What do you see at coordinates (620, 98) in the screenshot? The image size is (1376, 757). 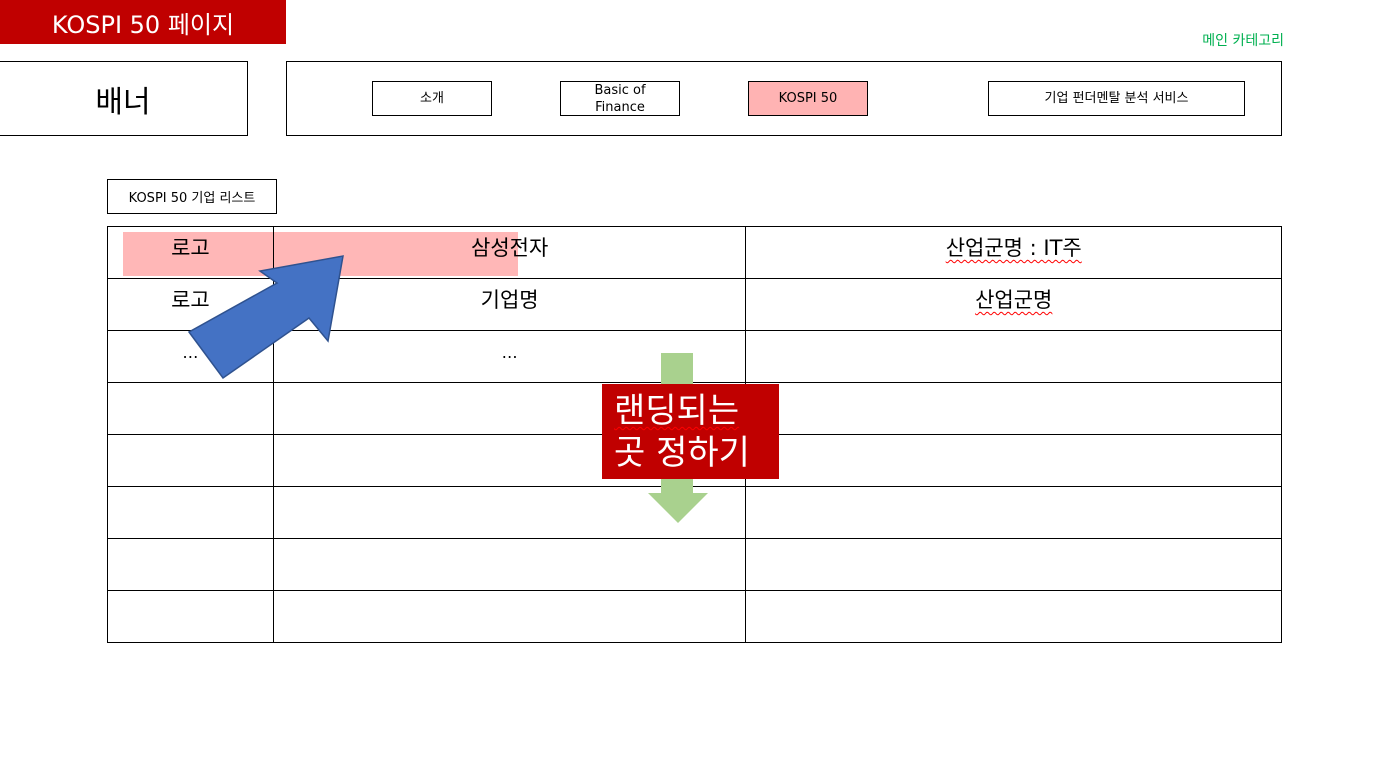 I see `nav-basic-finance-button: Basic of Finance` at bounding box center [620, 98].